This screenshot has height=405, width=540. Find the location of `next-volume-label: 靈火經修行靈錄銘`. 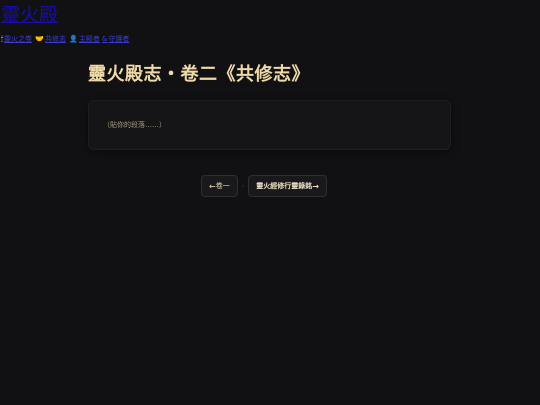

next-volume-label: 靈火經修行靈錄銘 is located at coordinates (284, 186).